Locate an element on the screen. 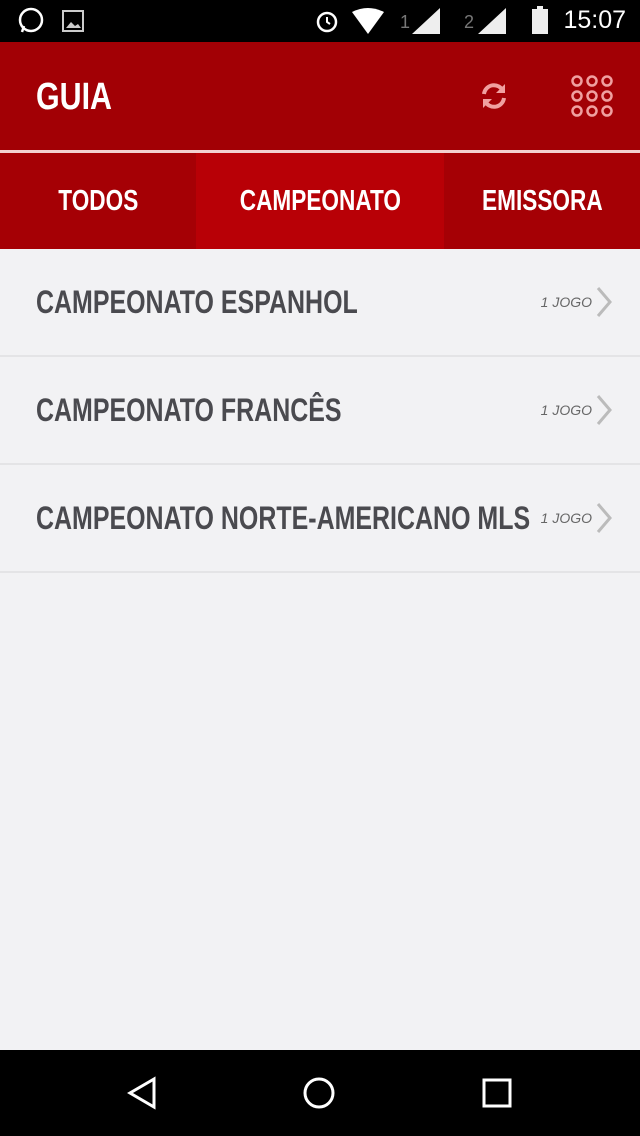 This screenshot has height=1136, width=640. championship-name: CAMPEONATO ESPANHOL is located at coordinates (197, 301).